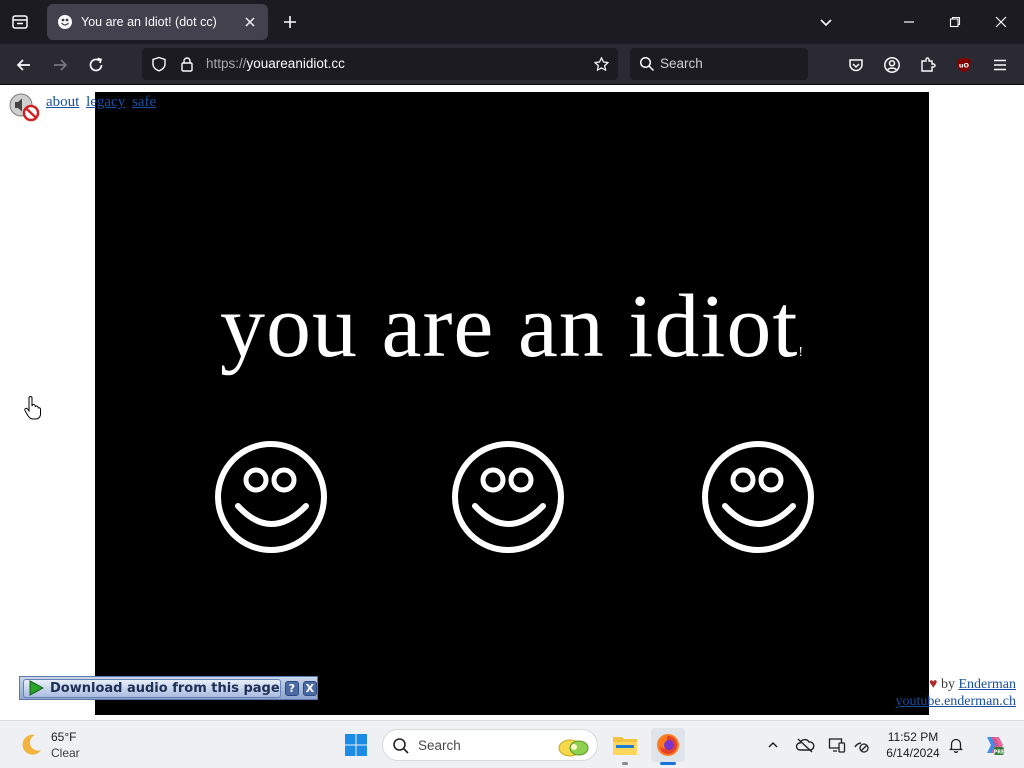 This screenshot has height=768, width=1024. I want to click on display-icon, so click(837, 745).